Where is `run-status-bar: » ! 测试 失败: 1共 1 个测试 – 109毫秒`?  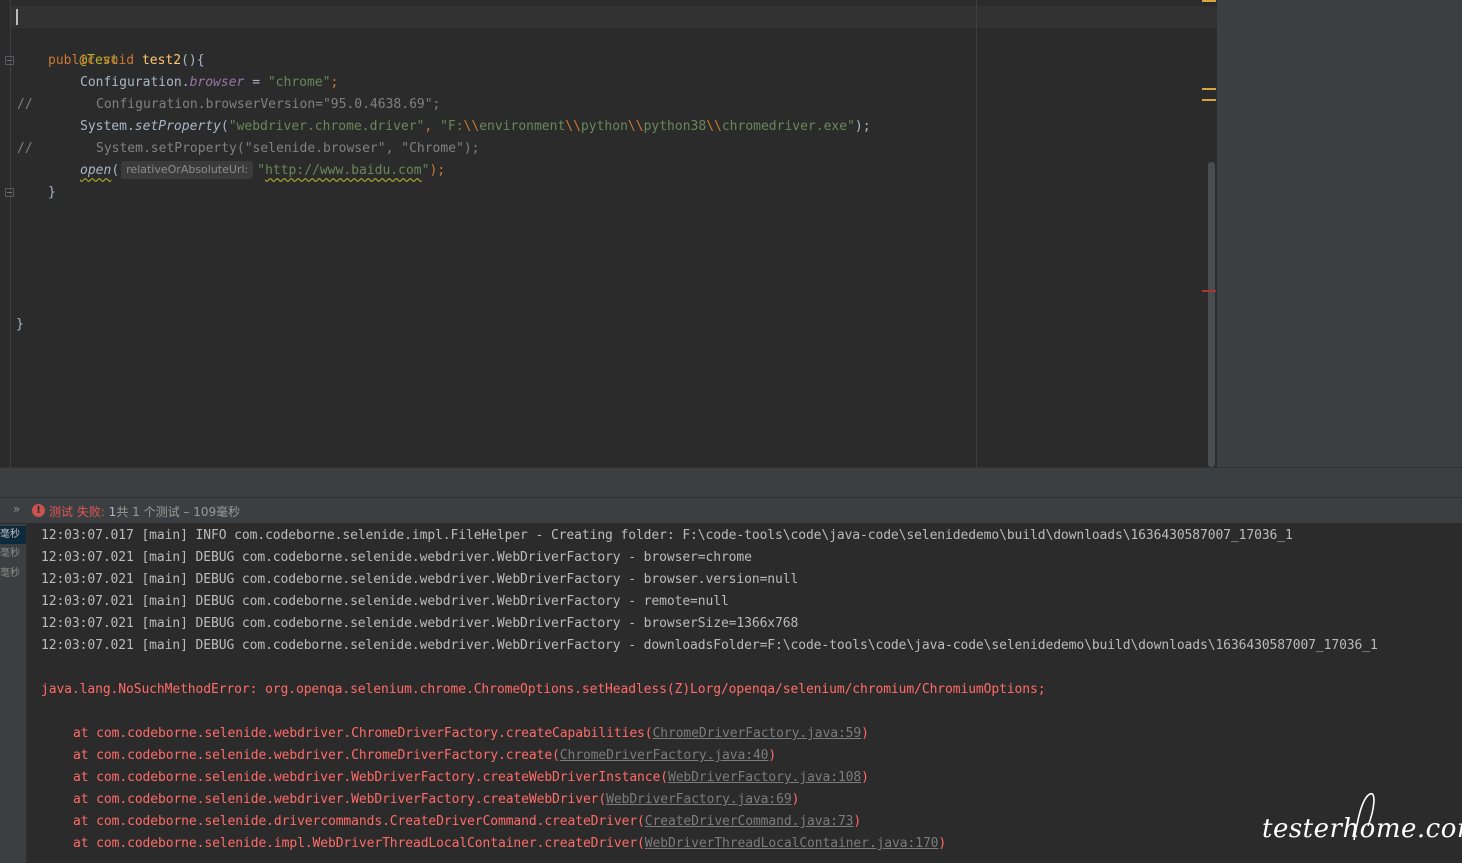
run-status-bar: » ! 测试 失败: 1共 1 个测试 – 109毫秒 is located at coordinates (731, 510).